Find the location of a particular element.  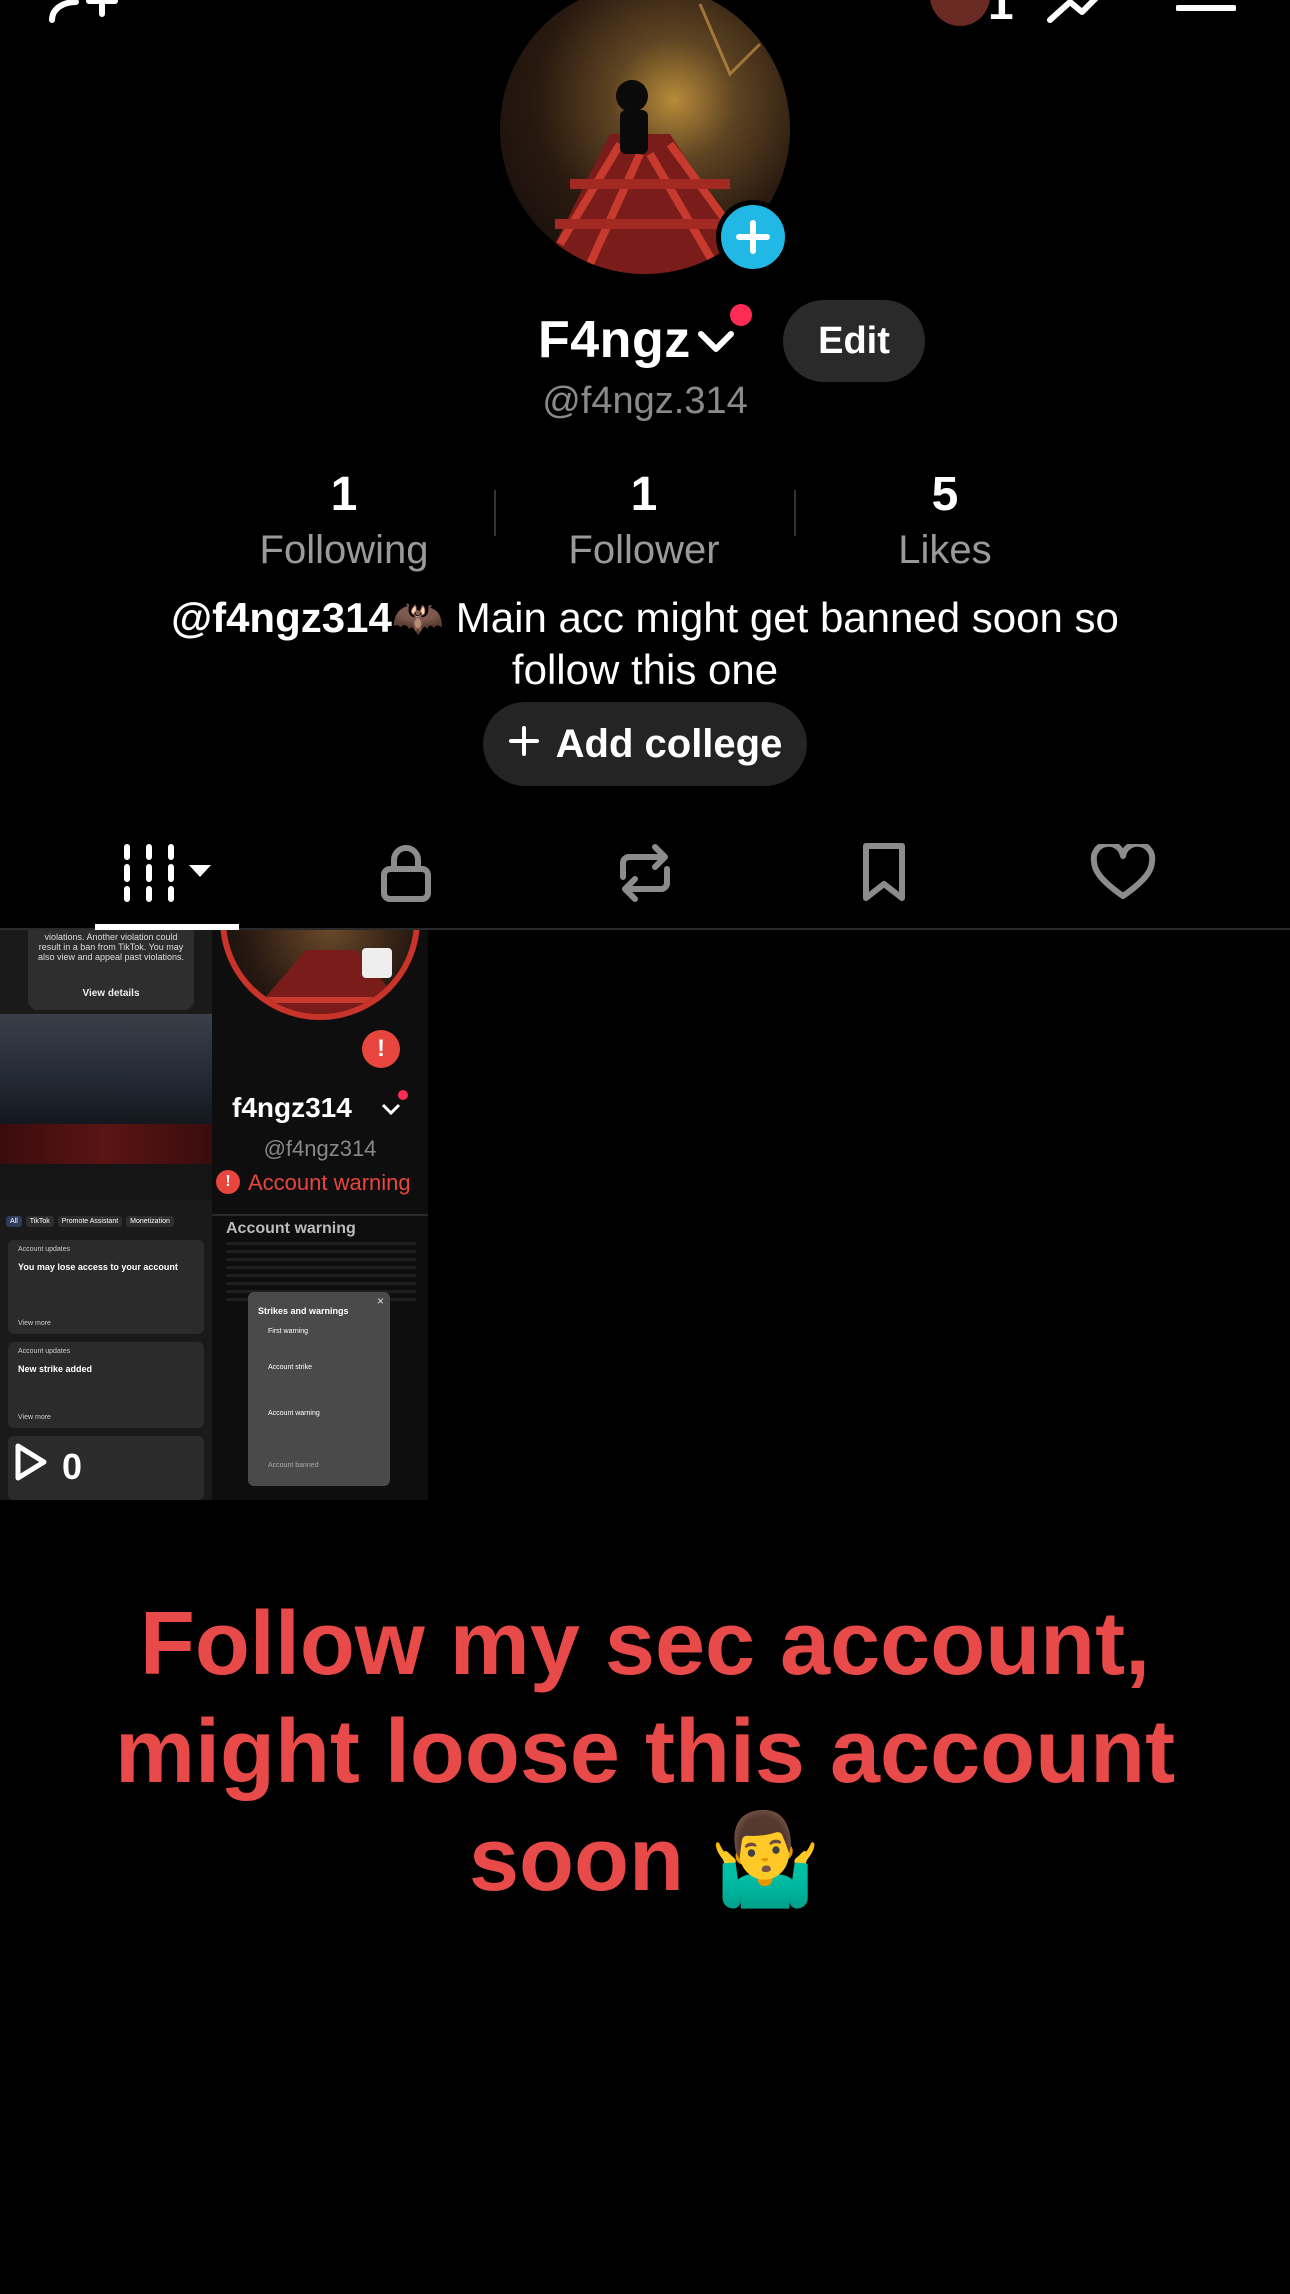

view-count: 0 is located at coordinates (47, 1466).